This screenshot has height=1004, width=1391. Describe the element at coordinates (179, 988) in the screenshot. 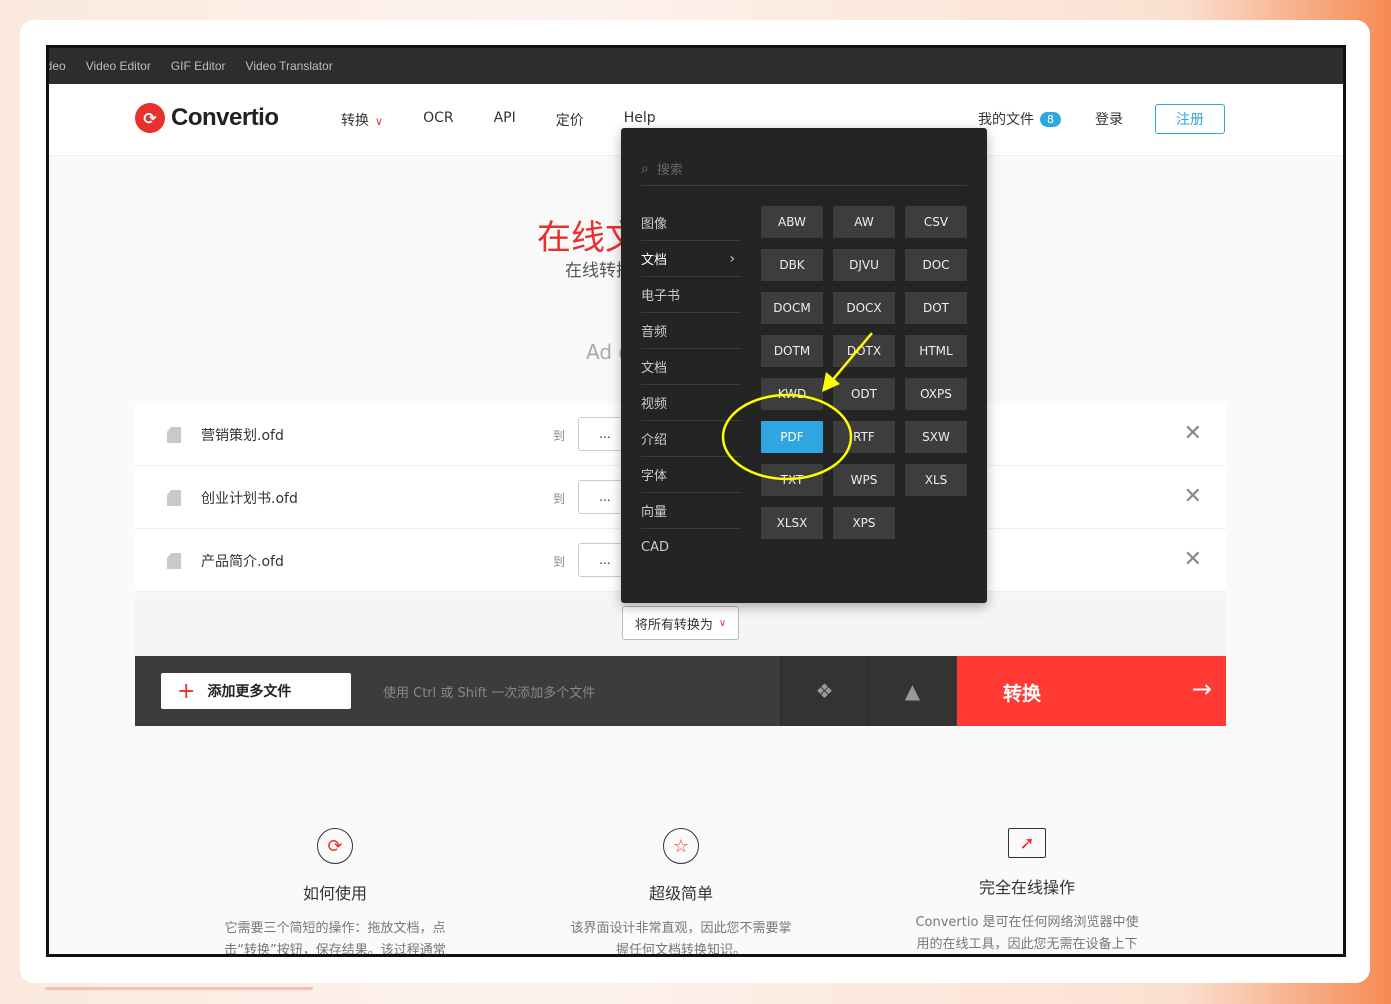

I see `scroll-indicator` at that location.